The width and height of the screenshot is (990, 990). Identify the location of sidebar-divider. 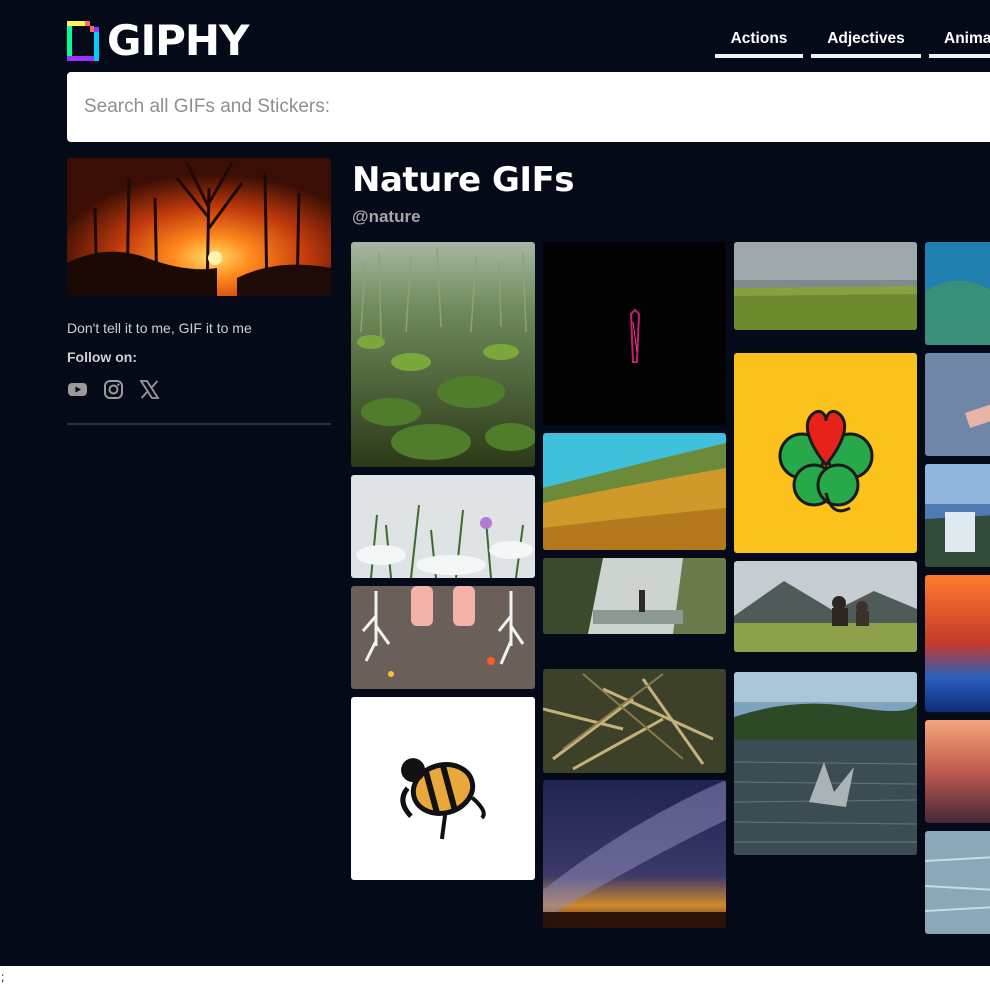
(199, 424).